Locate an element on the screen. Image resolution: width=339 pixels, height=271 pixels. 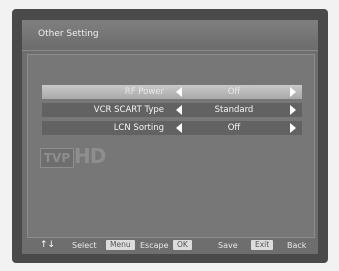
title-bar: Other Setting is located at coordinates (170, 35).